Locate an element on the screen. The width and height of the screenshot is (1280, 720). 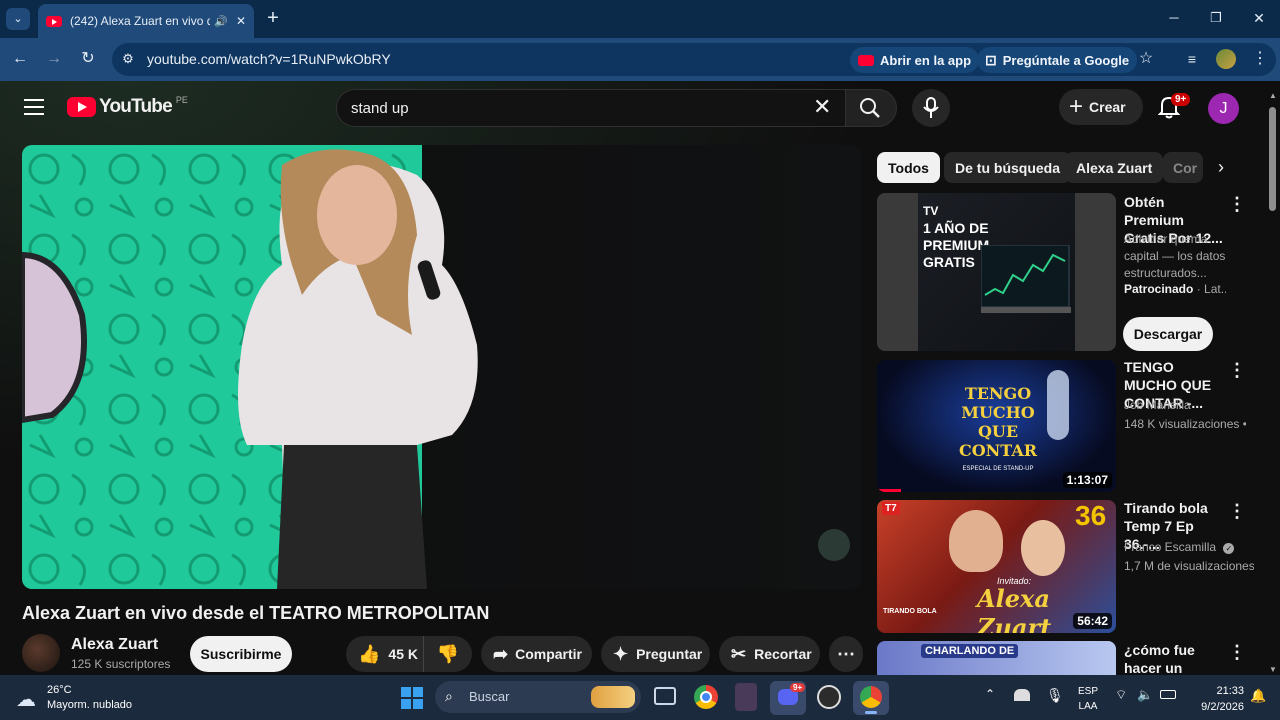
chrome-taskbar-icon is located at coordinates (706, 697).